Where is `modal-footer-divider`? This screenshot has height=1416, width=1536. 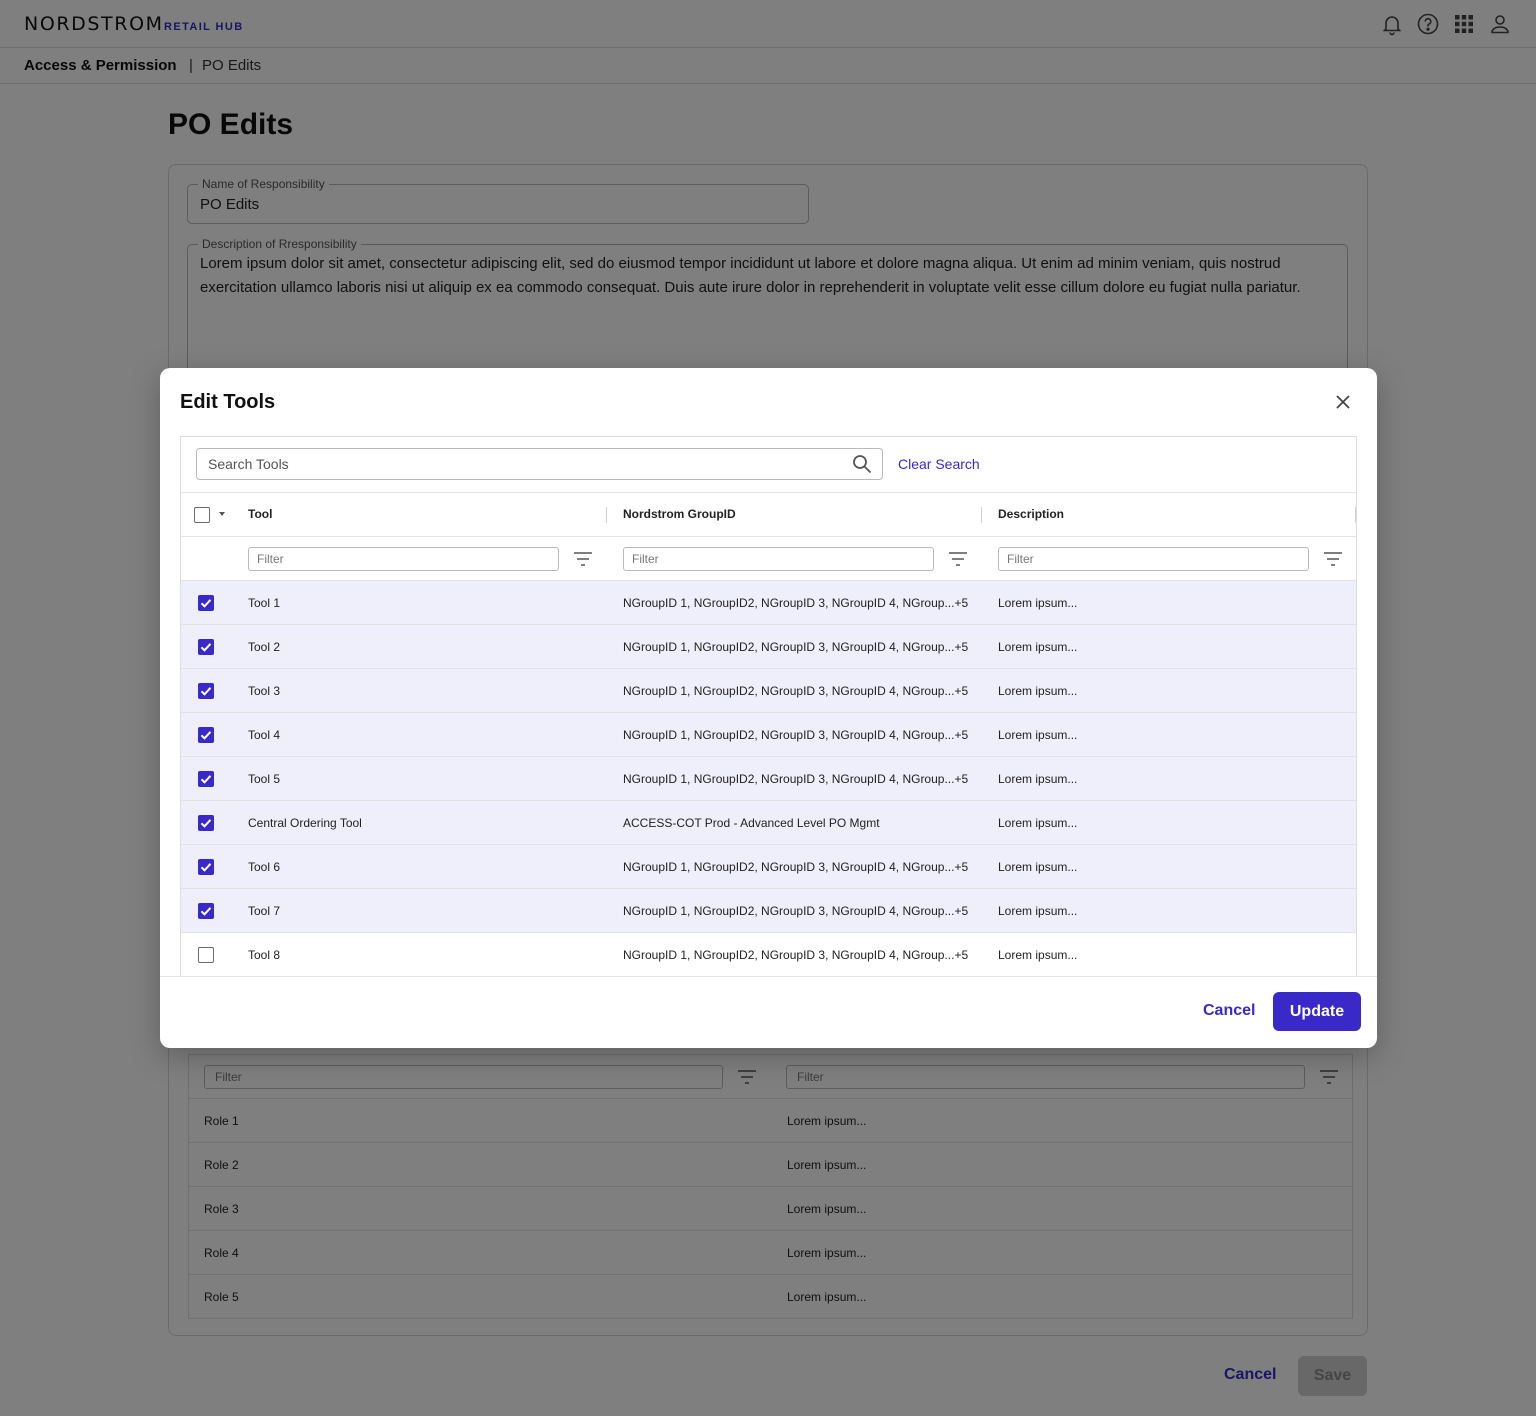 modal-footer-divider is located at coordinates (768, 976).